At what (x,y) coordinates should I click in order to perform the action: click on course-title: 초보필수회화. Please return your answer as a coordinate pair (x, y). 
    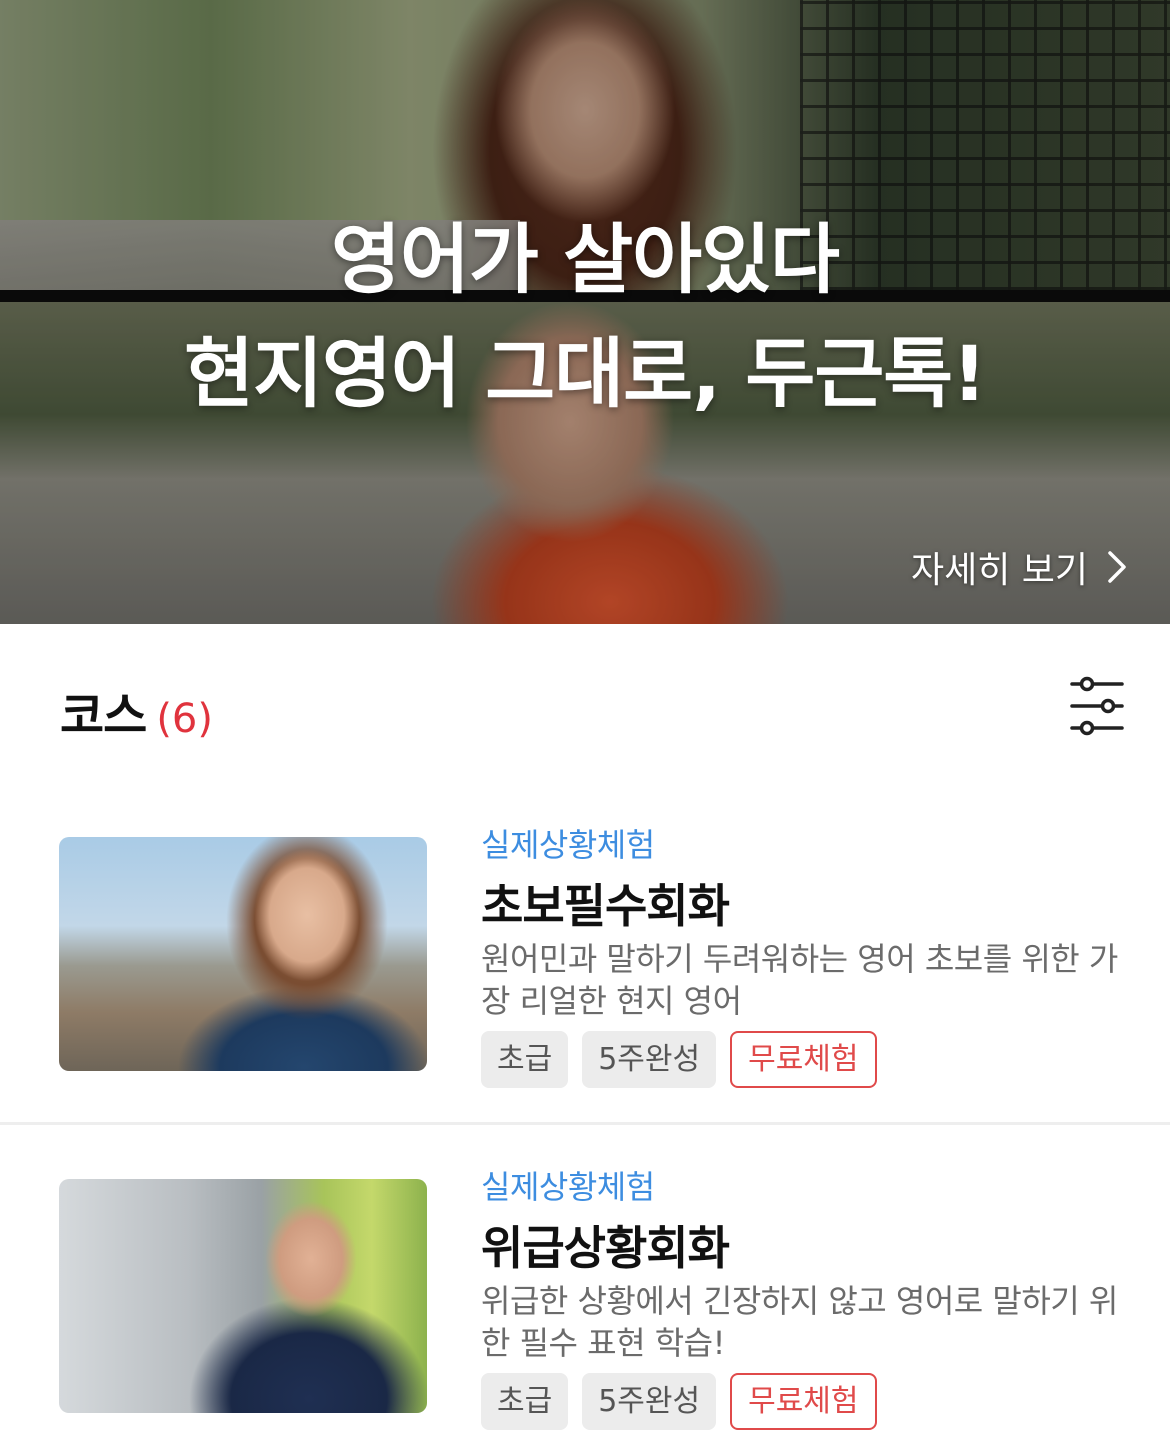
    Looking at the image, I should click on (605, 906).